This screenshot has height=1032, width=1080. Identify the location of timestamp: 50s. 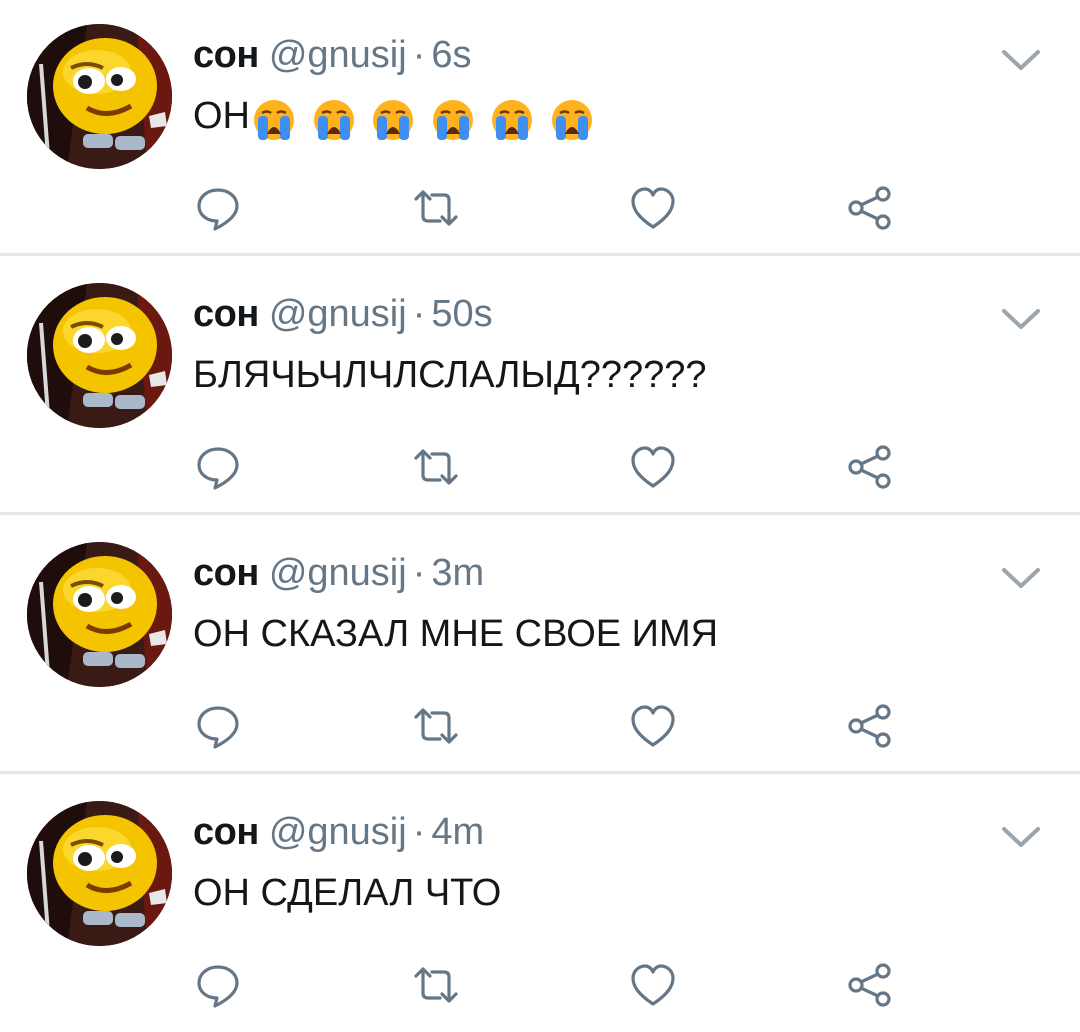
(461, 314).